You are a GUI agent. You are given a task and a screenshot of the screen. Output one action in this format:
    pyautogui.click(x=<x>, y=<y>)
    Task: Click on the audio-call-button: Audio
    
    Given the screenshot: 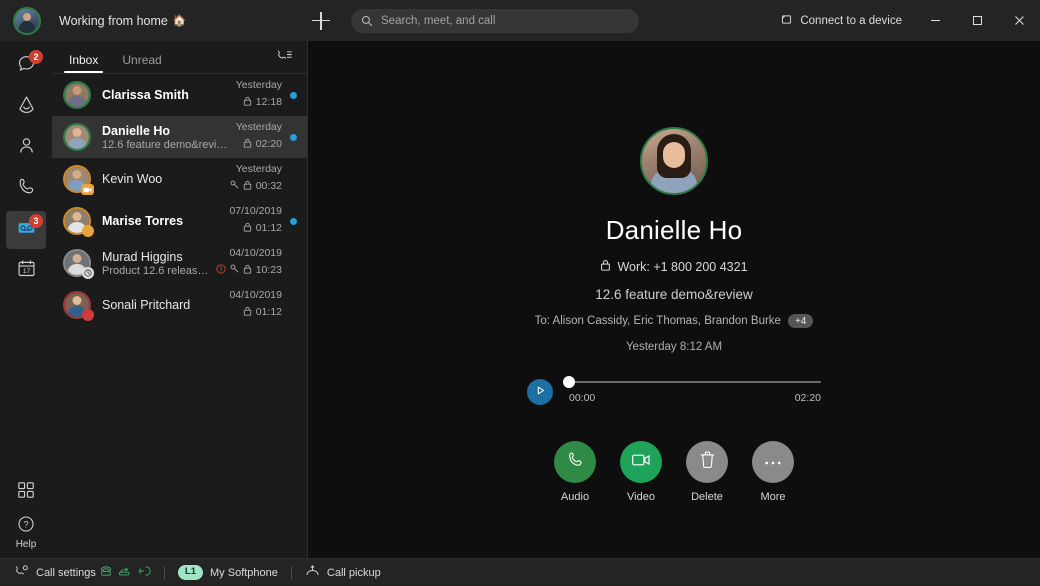 What is the action you would take?
    pyautogui.click(x=575, y=472)
    